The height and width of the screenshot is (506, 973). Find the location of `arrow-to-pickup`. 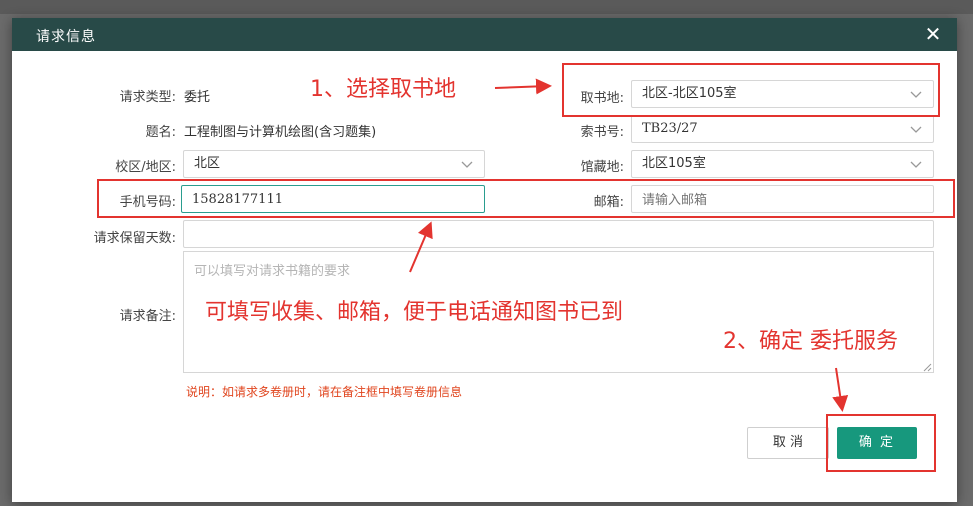

arrow-to-pickup is located at coordinates (523, 86).